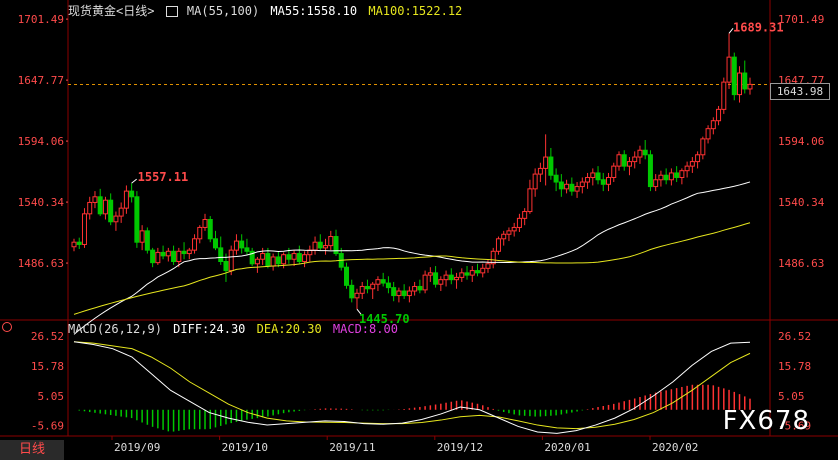 This screenshot has width=838, height=460. I want to click on price-tick-right: 1594.06, so click(801, 141).